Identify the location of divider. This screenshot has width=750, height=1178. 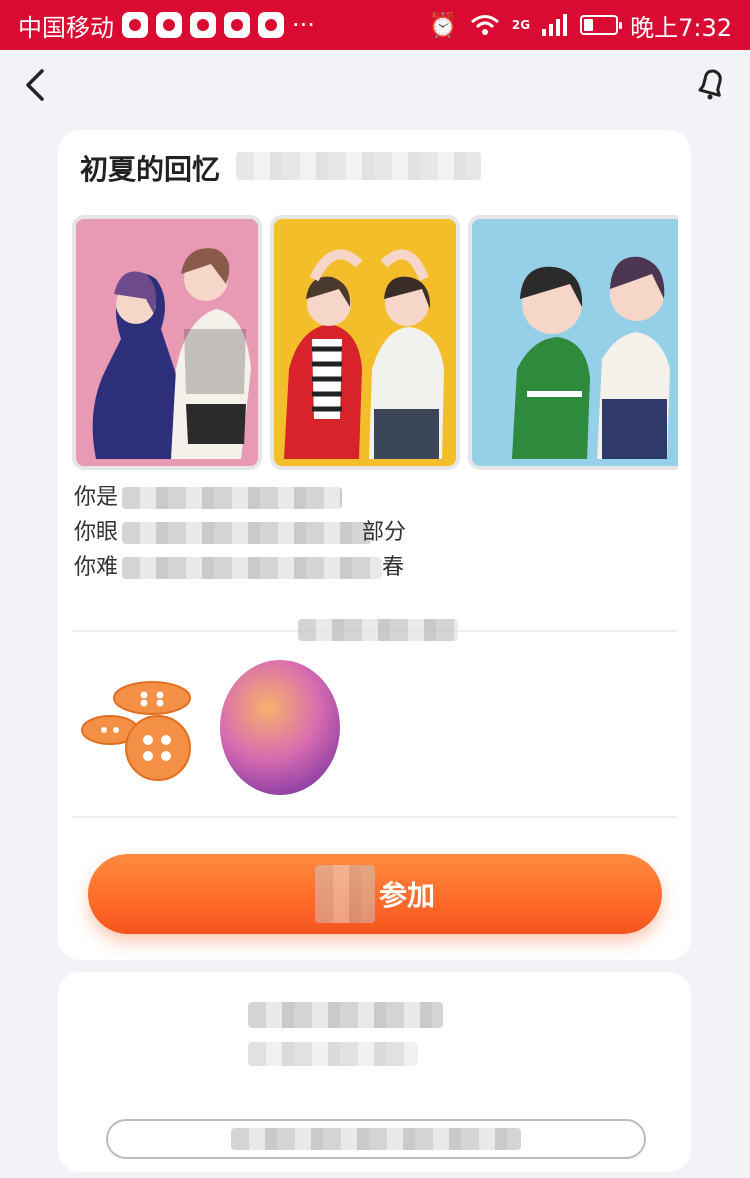
(374, 817).